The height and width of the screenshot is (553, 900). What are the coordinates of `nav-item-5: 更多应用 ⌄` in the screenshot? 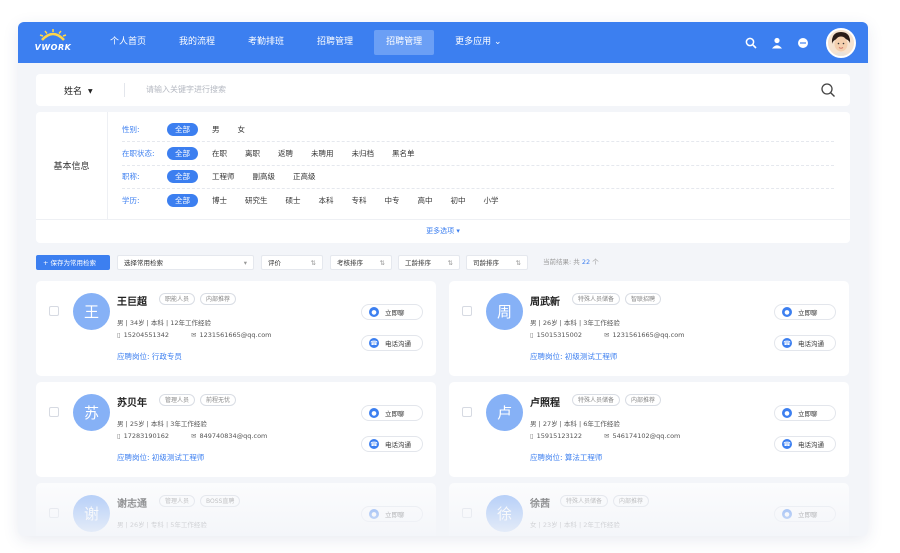 It's located at (478, 42).